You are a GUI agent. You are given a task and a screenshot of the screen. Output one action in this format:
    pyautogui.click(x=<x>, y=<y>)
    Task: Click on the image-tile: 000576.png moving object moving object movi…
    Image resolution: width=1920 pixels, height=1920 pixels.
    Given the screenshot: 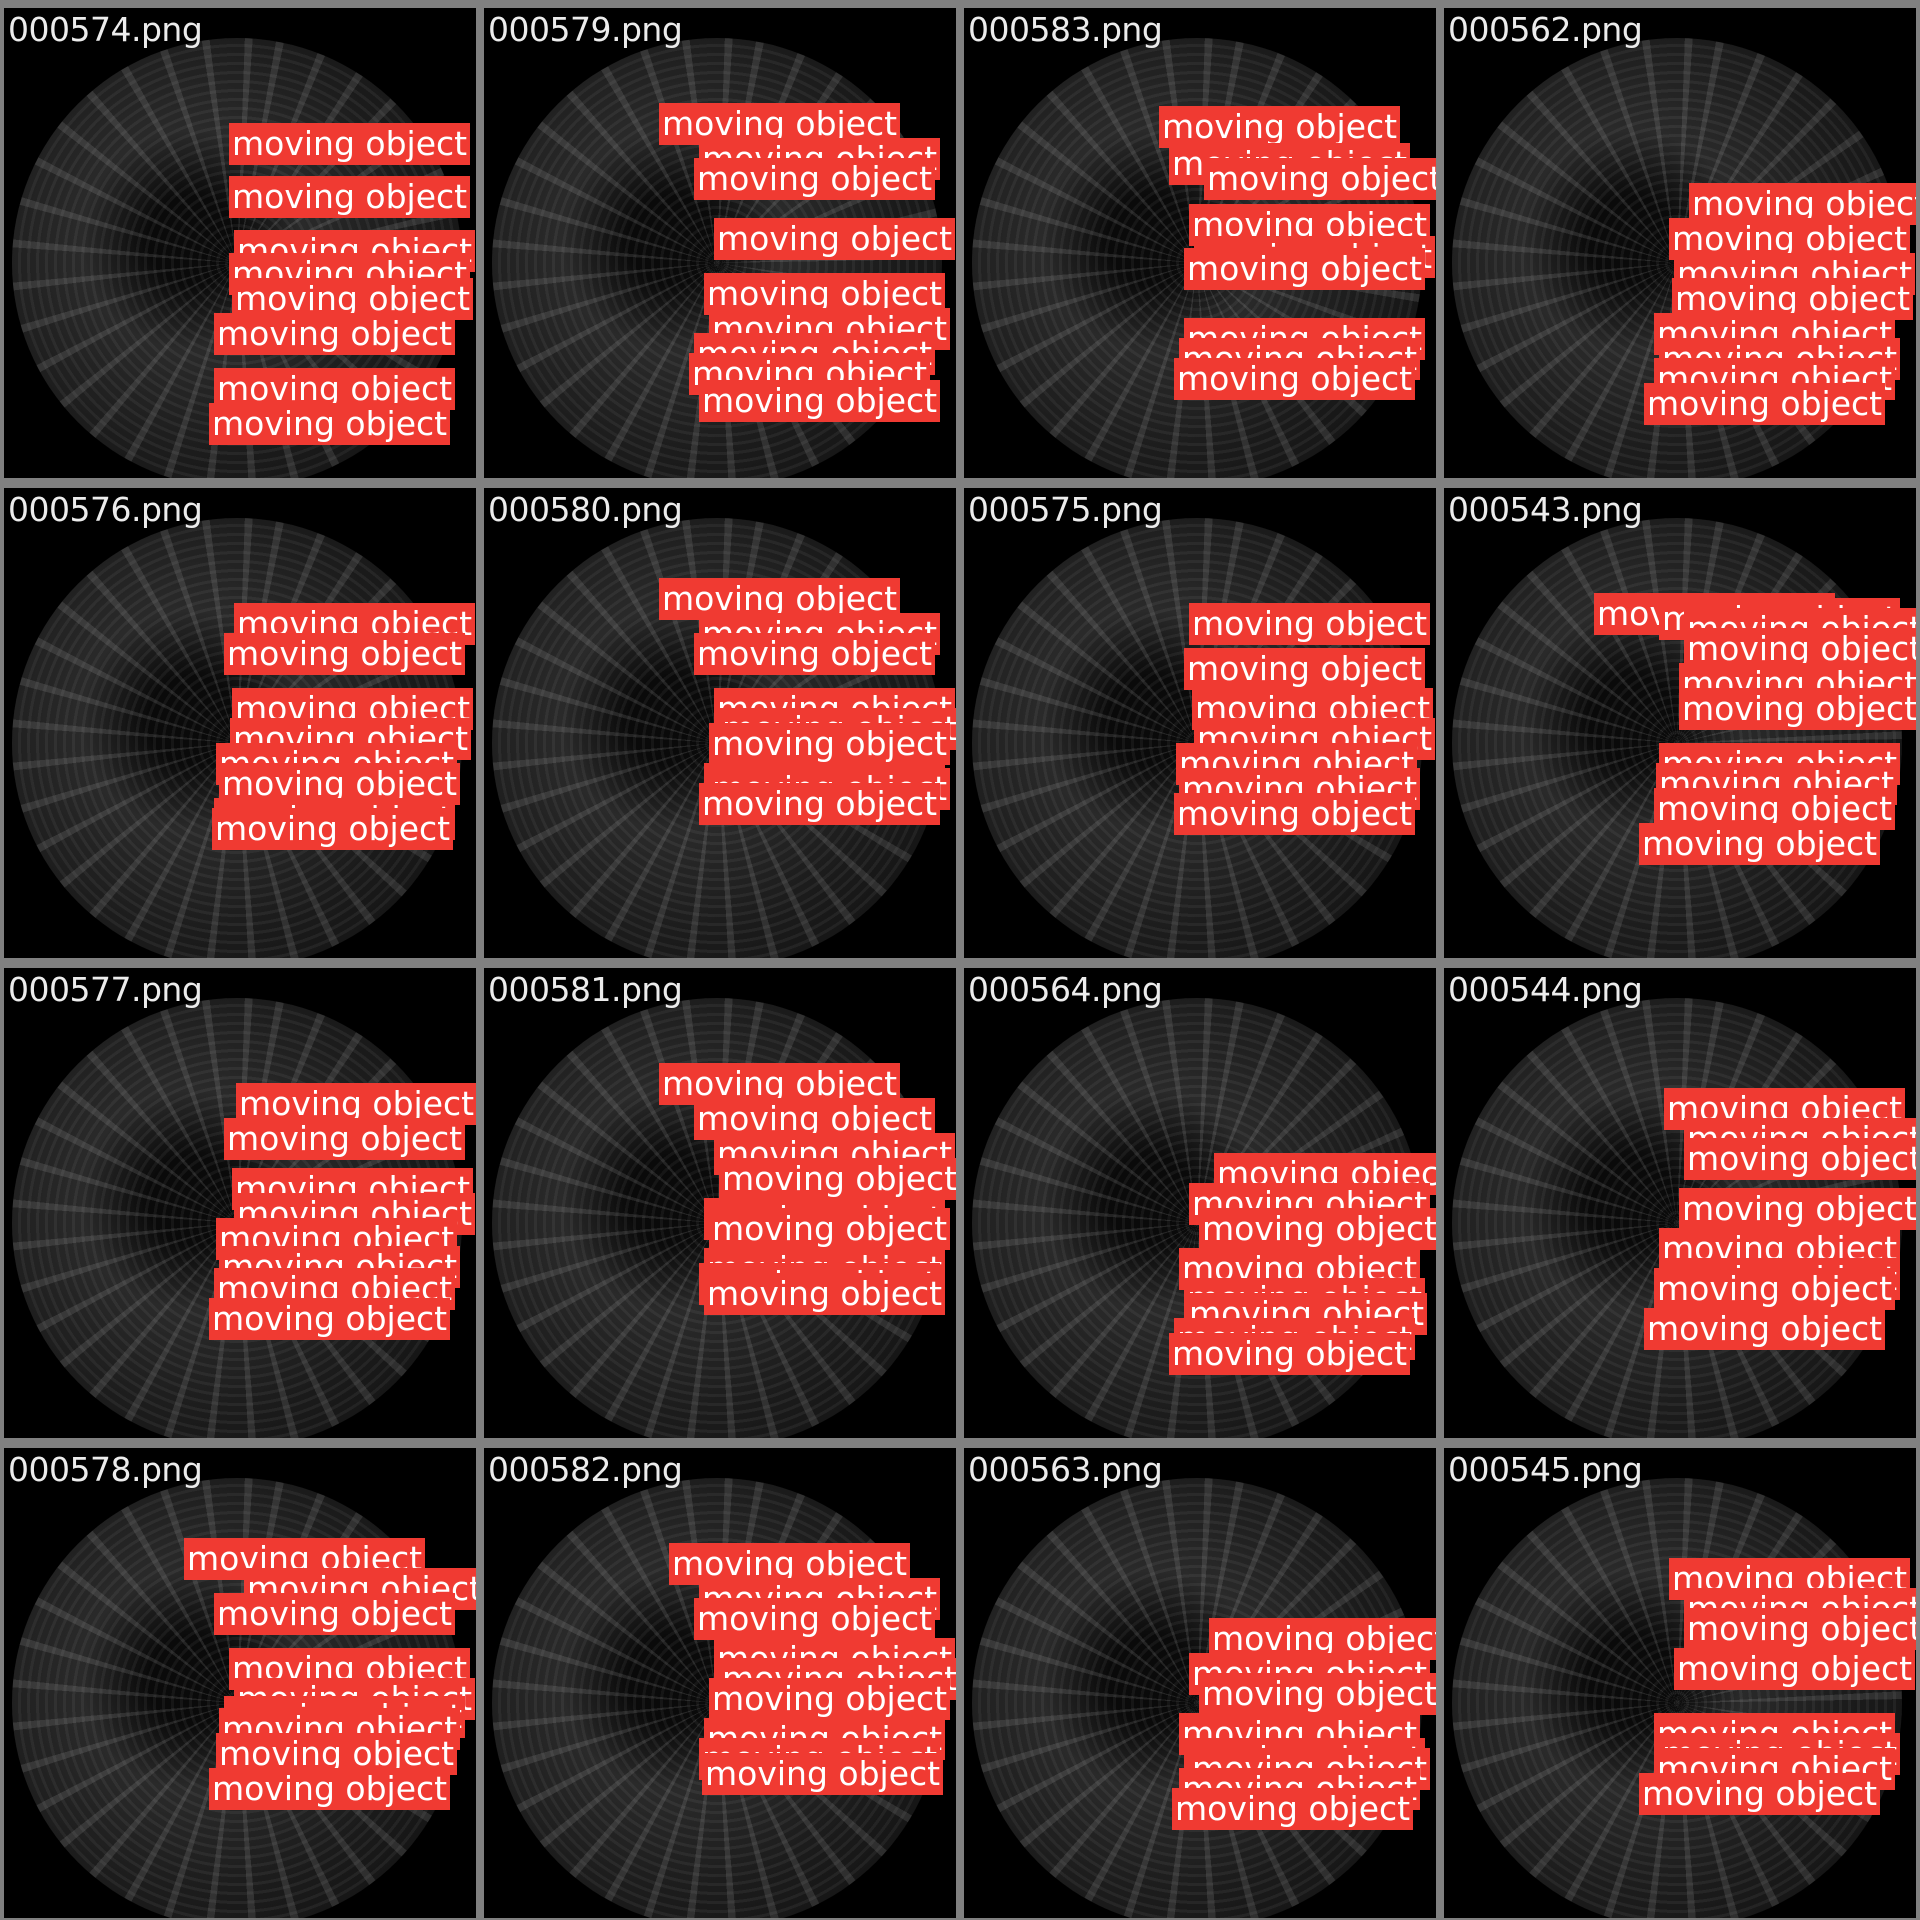 What is the action you would take?
    pyautogui.click(x=240, y=723)
    